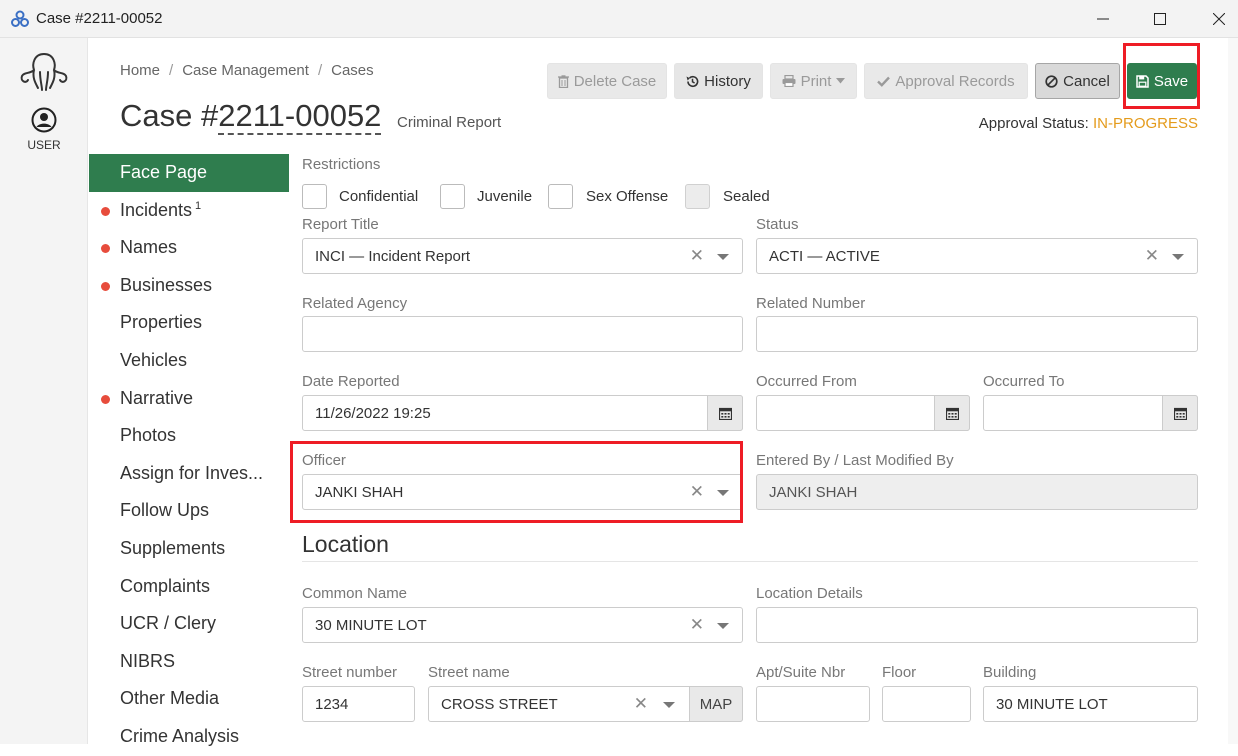  Describe the element at coordinates (560, 196) in the screenshot. I see `sex-offense-checkbox` at that location.